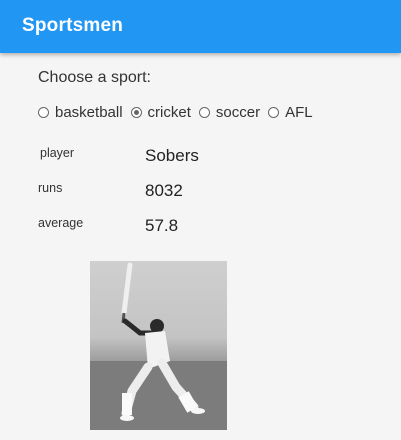 The width and height of the screenshot is (401, 440). I want to click on radio-soccer: soccer, so click(229, 112).